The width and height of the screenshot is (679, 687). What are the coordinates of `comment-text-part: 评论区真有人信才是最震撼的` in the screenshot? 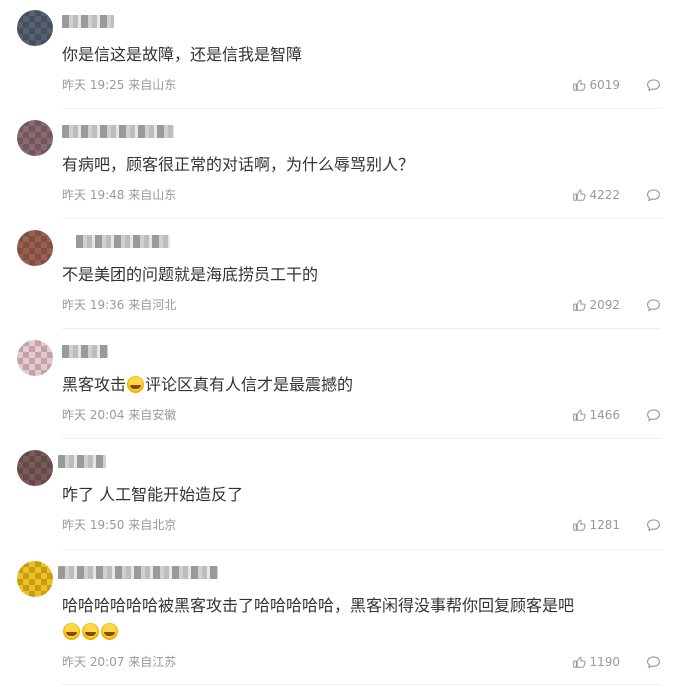 It's located at (249, 384).